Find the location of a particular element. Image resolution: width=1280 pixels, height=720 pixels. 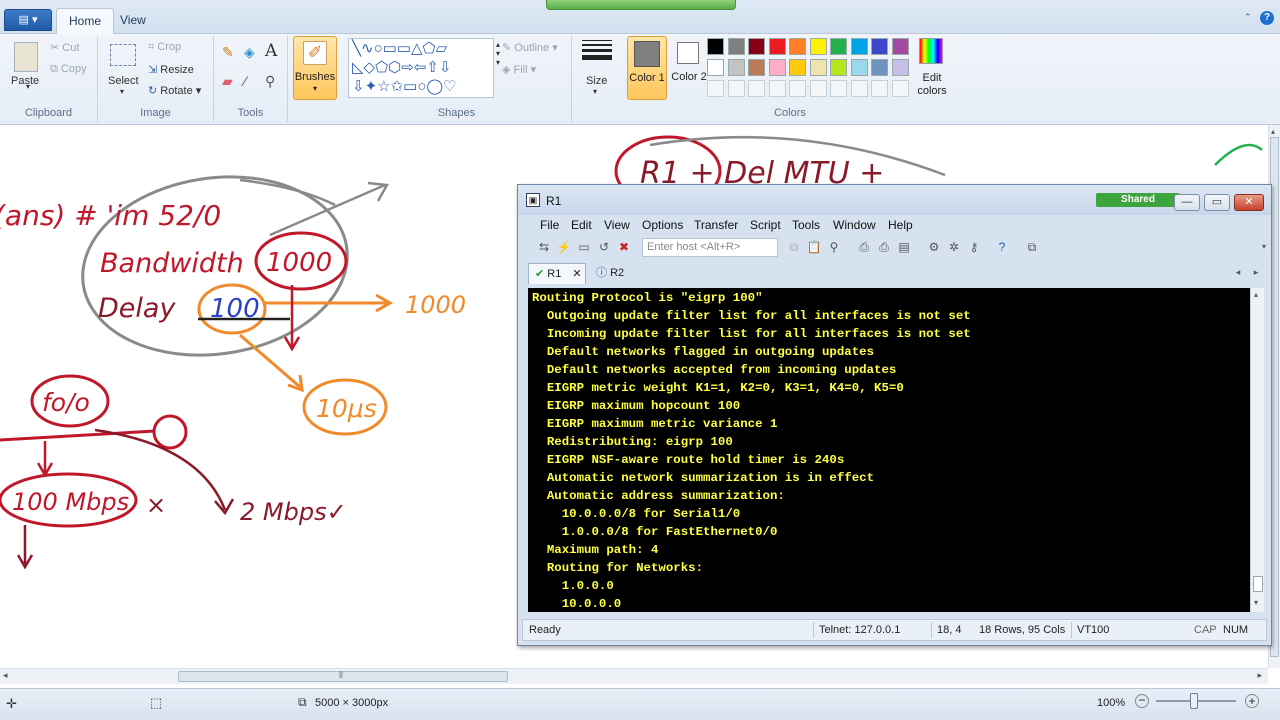

copy-button: ⧉ Copy is located at coordinates (68, 69).